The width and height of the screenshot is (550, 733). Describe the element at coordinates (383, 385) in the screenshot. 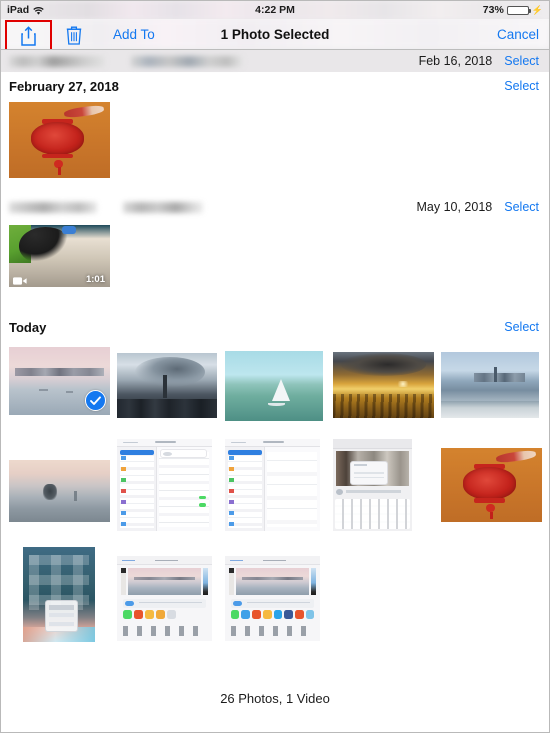

I see `golden-field-sunset-photo` at that location.